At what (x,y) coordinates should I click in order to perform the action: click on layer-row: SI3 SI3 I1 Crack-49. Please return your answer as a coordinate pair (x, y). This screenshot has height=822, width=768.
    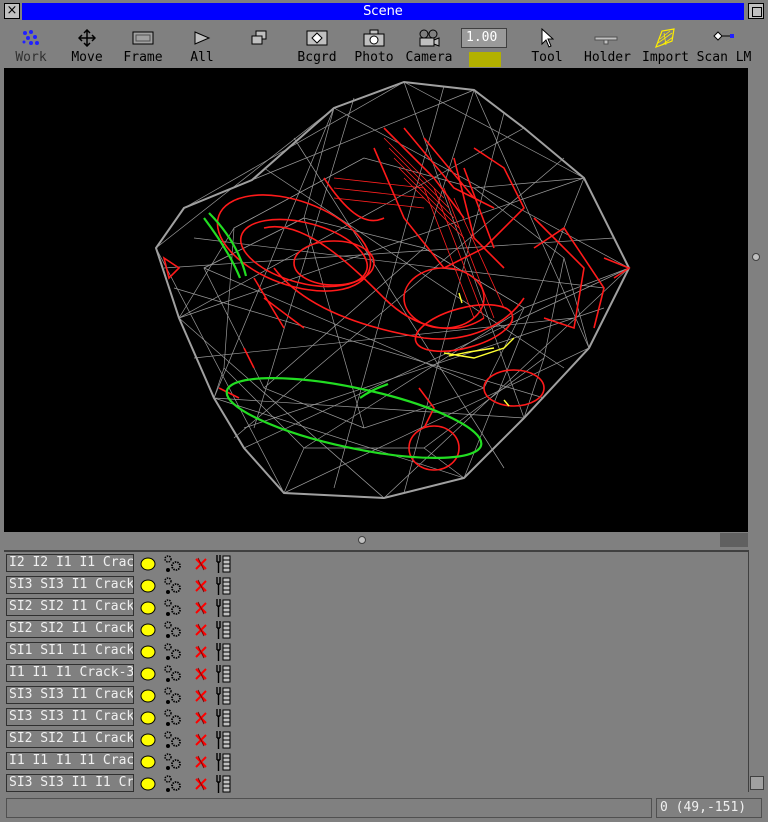
    Looking at the image, I should click on (126, 718).